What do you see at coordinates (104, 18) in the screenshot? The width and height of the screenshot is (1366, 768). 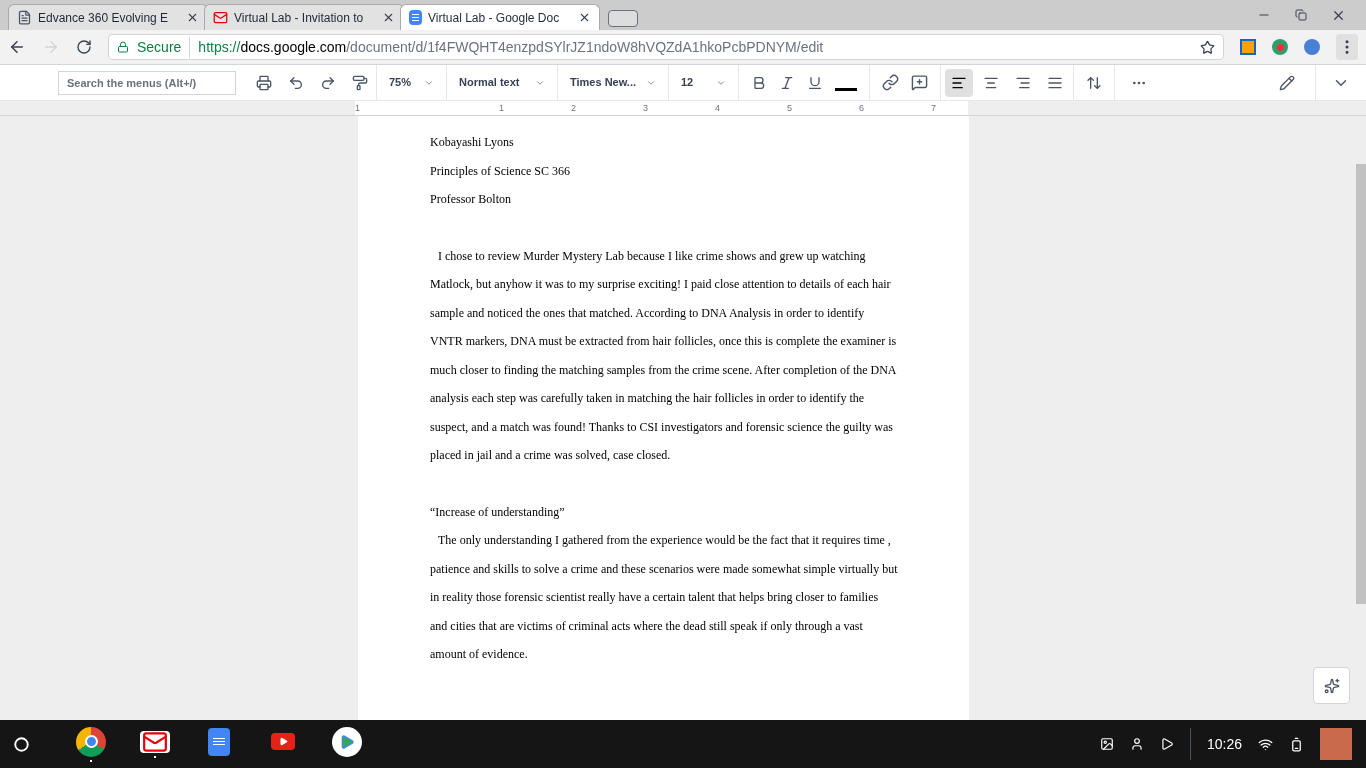 I see `tab-title: Edvance 360 Evolving E` at bounding box center [104, 18].